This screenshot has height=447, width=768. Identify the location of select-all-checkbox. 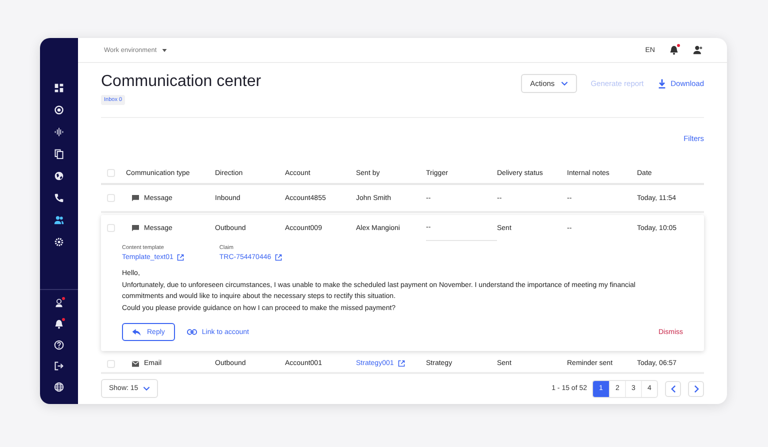
(111, 173).